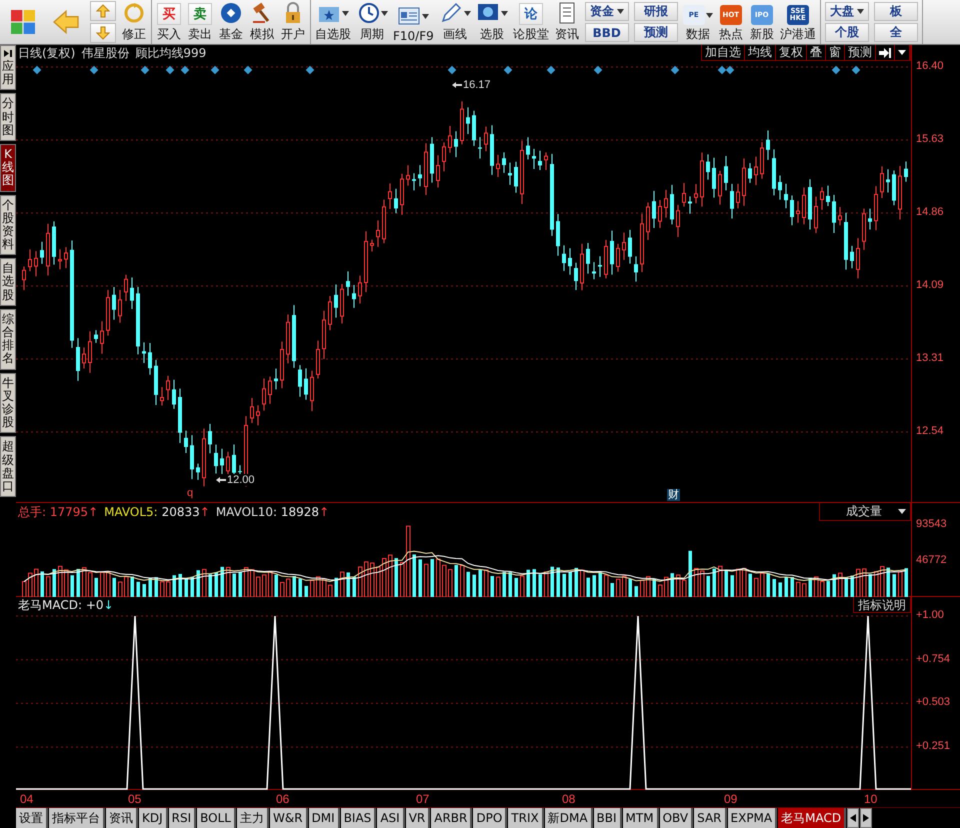 Image resolution: width=960 pixels, height=828 pixels. Describe the element at coordinates (866, 818) in the screenshot. I see `scroll-right-button` at that location.